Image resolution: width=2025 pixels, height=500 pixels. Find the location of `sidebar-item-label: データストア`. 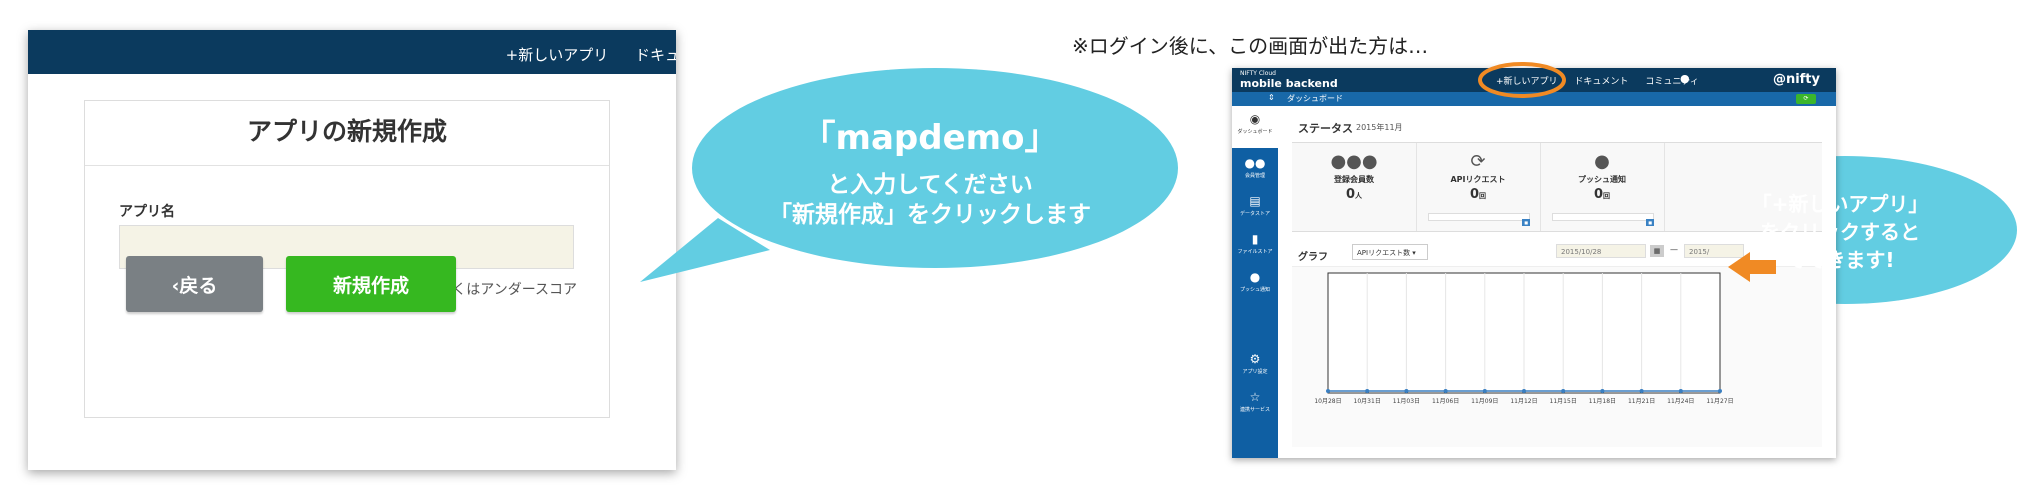

sidebar-item-label: データストア is located at coordinates (1254, 214).